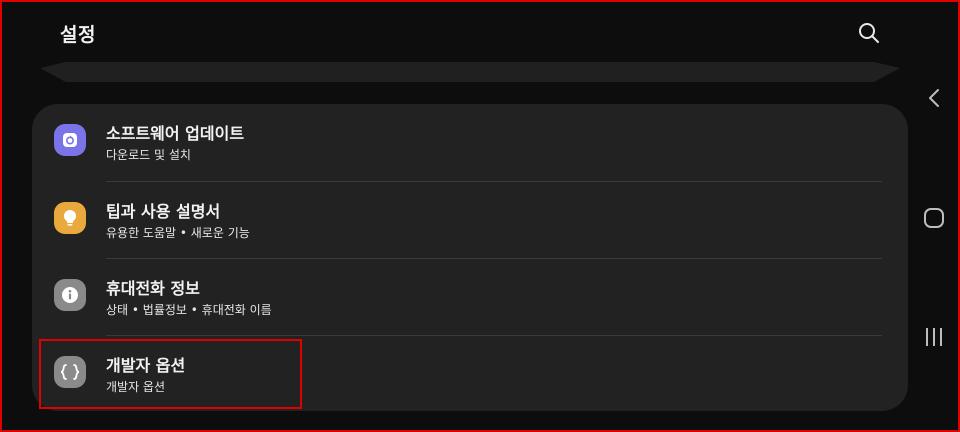 This screenshot has height=432, width=960. I want to click on search-button, so click(869, 33).